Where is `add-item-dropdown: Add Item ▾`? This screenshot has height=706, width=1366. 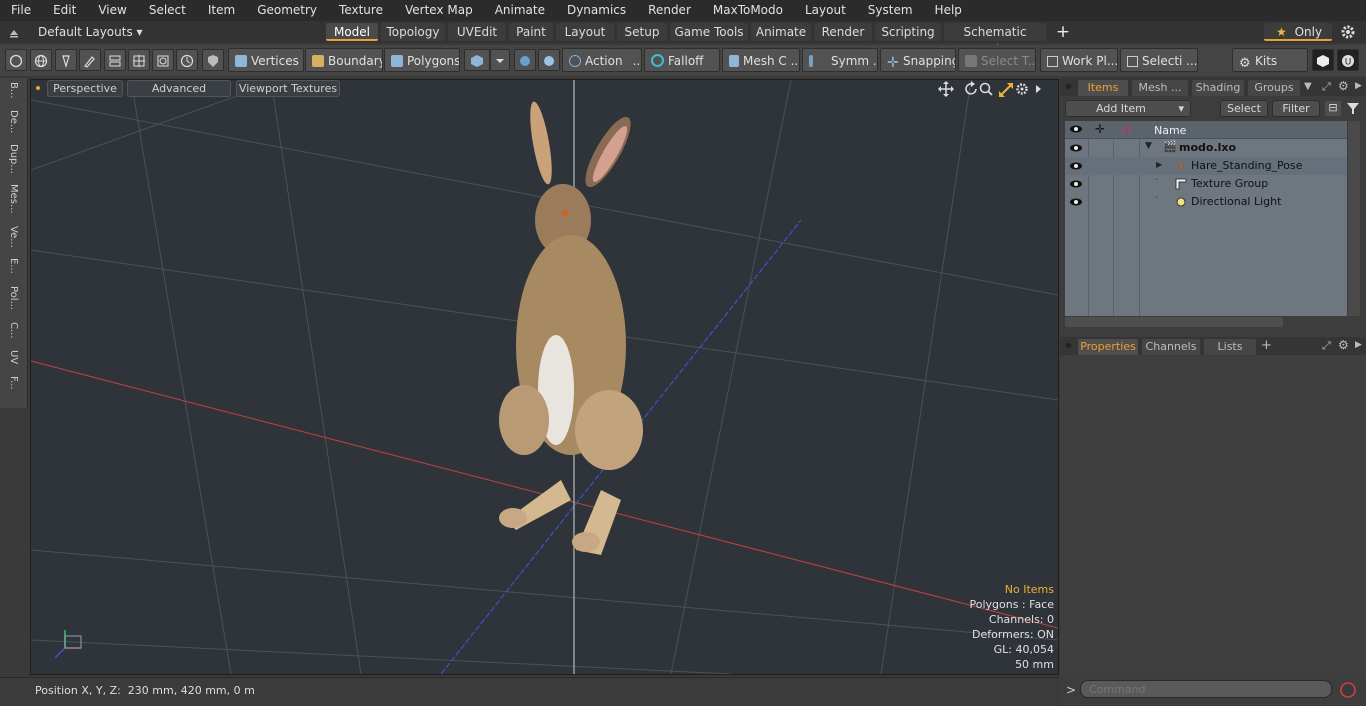
add-item-dropdown: Add Item ▾ is located at coordinates (1128, 108).